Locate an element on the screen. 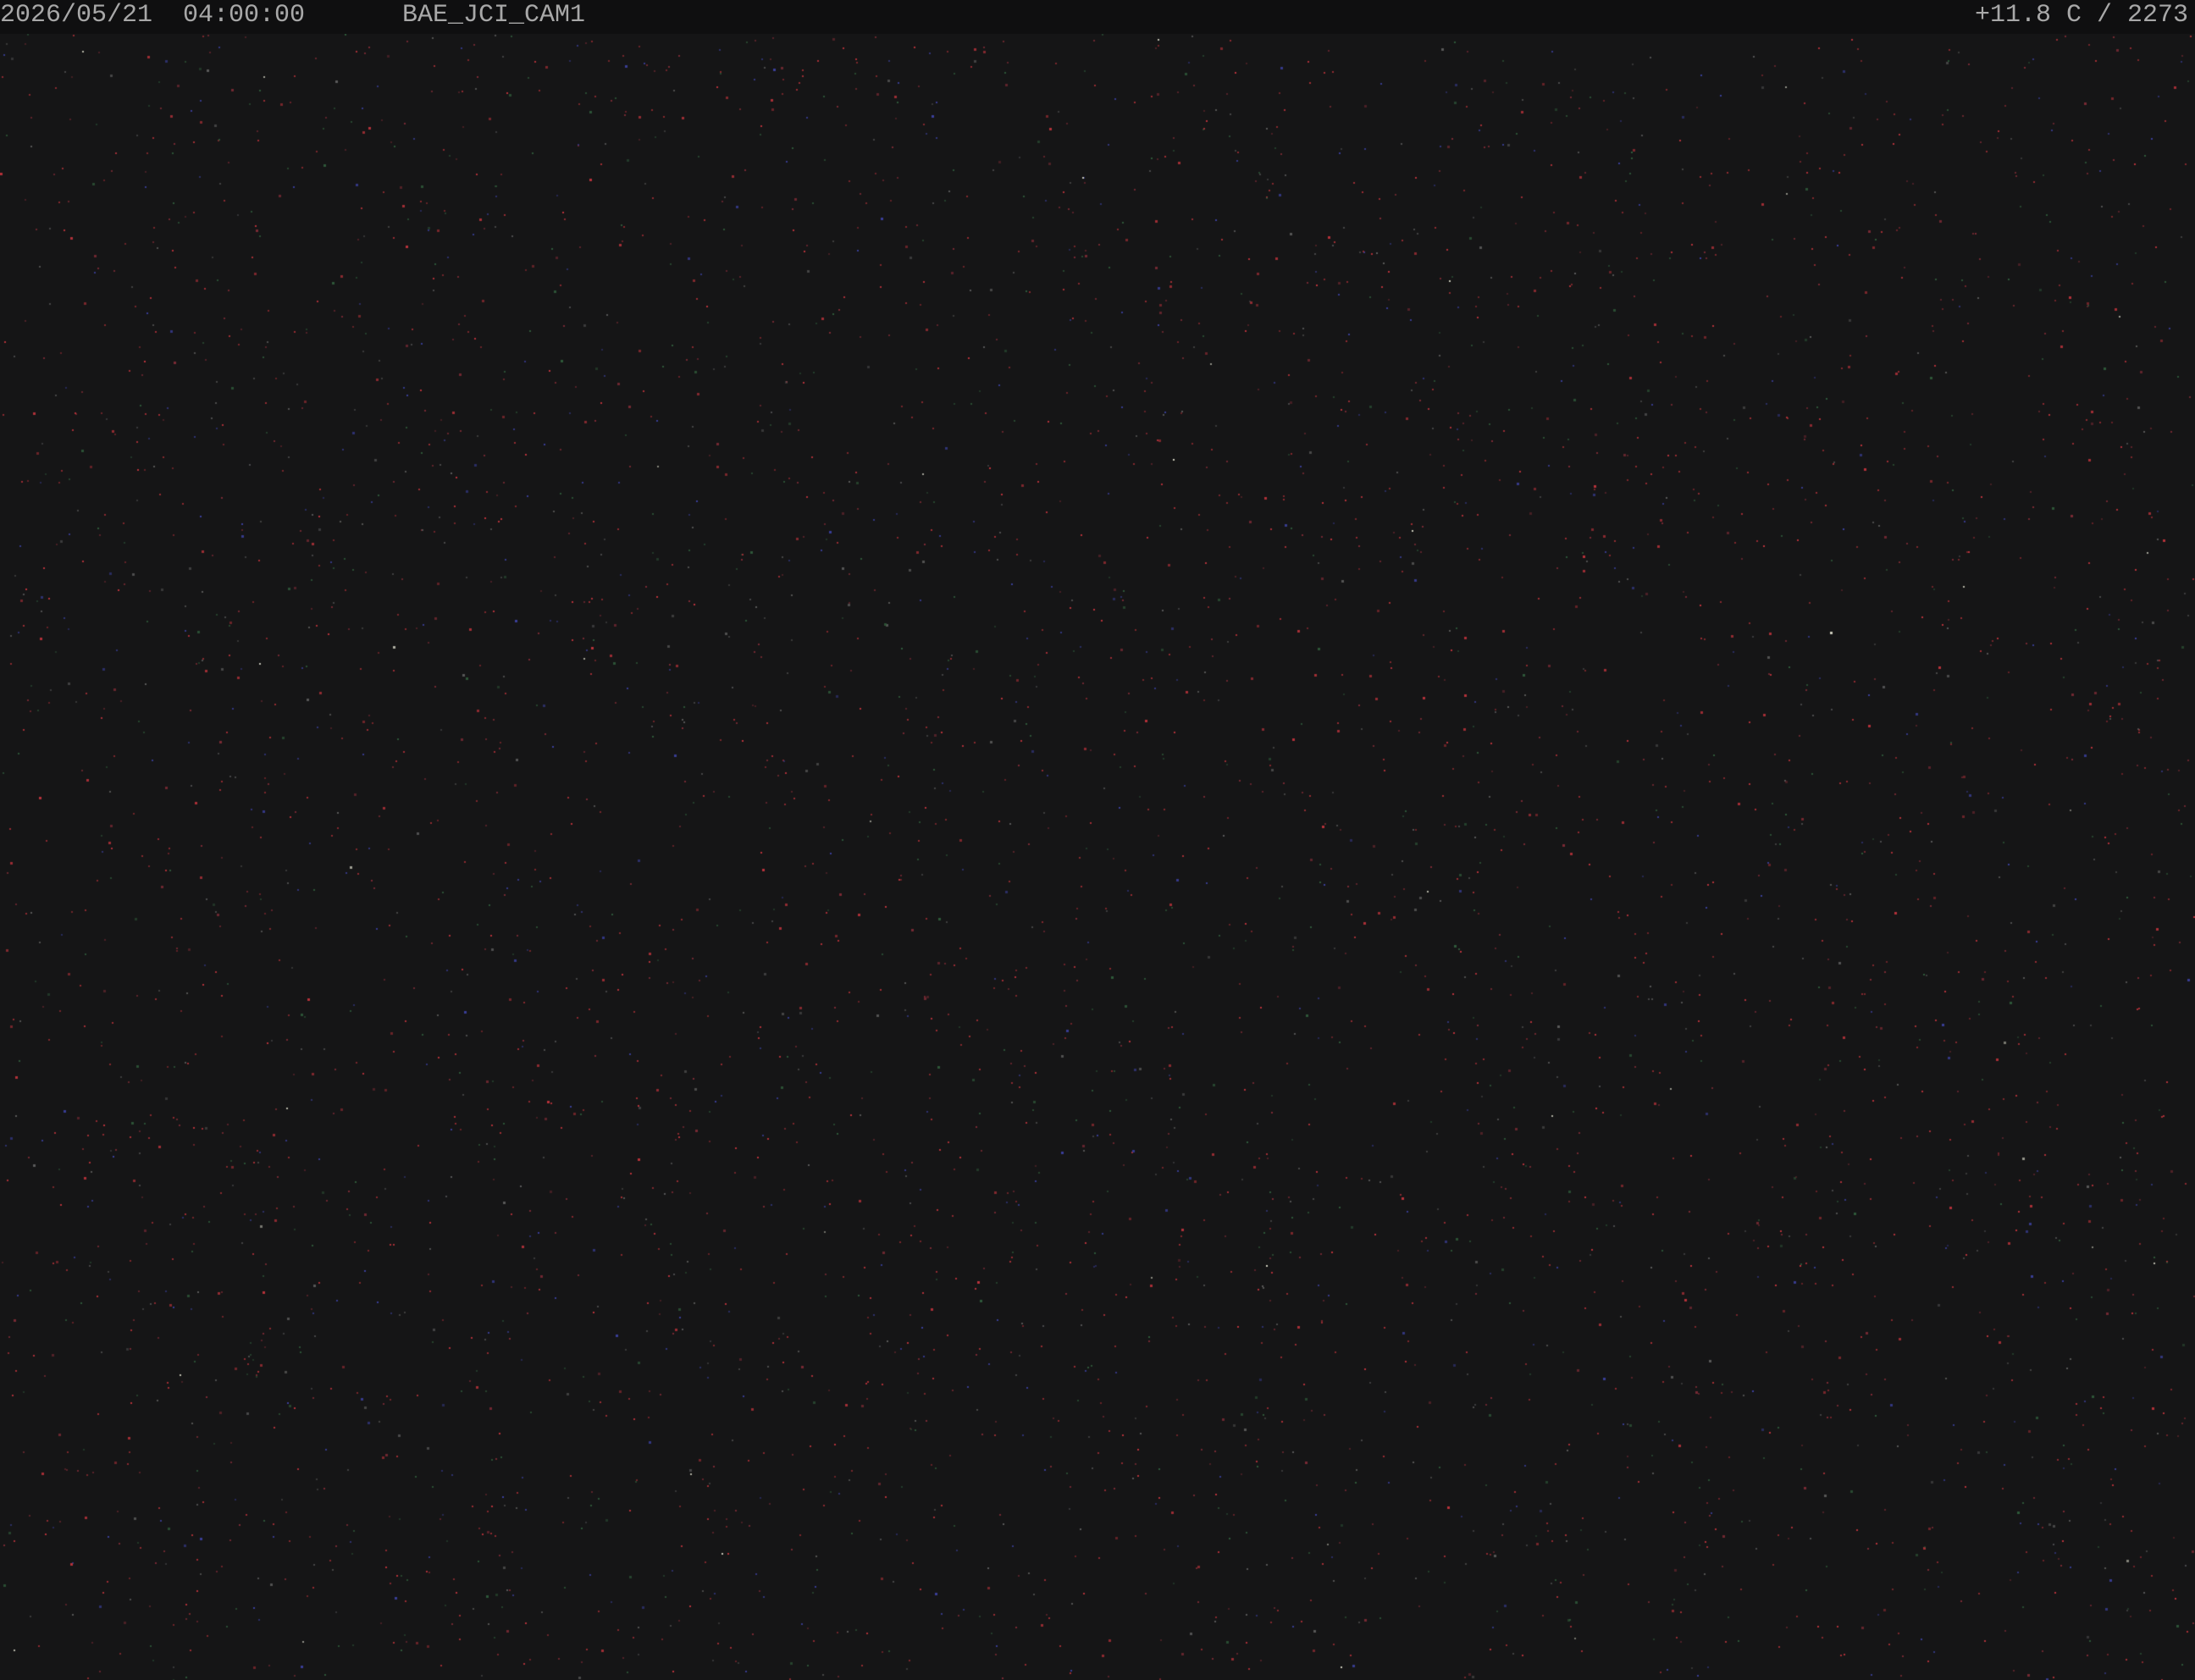 The image size is (2195, 1680). datetime-label: 2026/05/21 04:00:00 is located at coordinates (153, 15).